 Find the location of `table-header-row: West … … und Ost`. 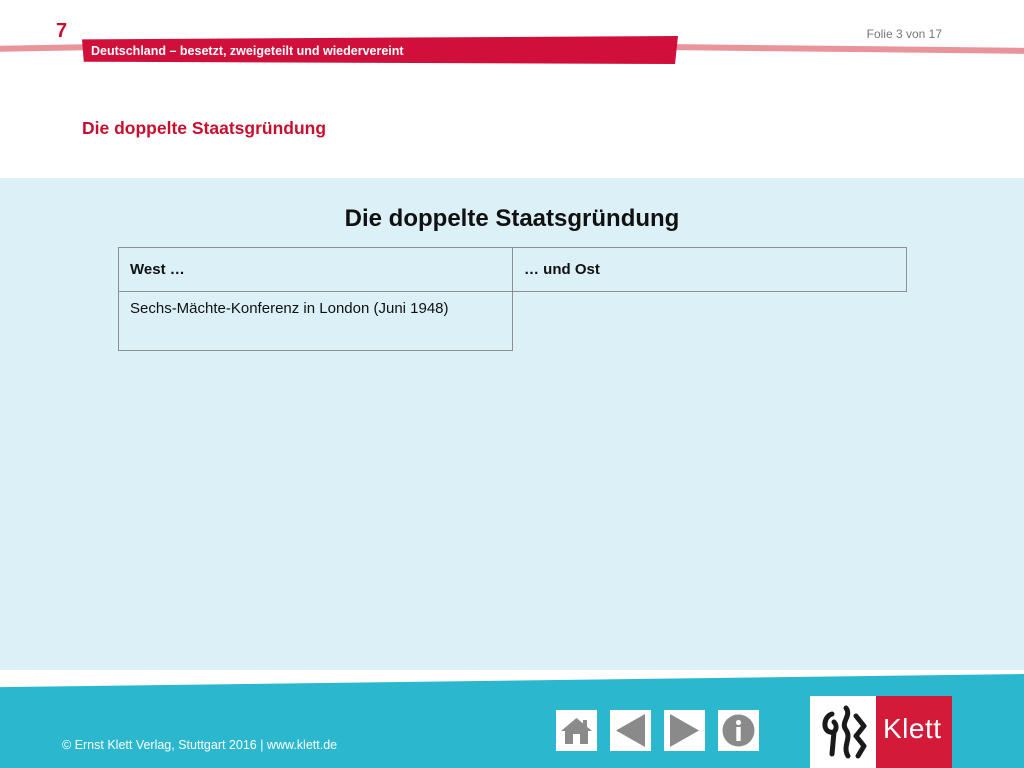

table-header-row: West … … und Ost is located at coordinates (512, 269).